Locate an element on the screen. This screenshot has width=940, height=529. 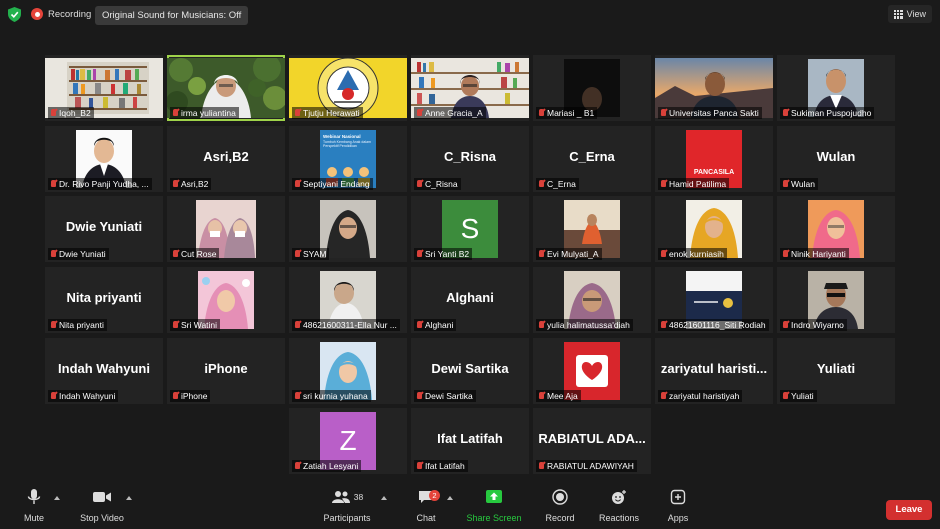
view-button: View is located at coordinates (909, 14).